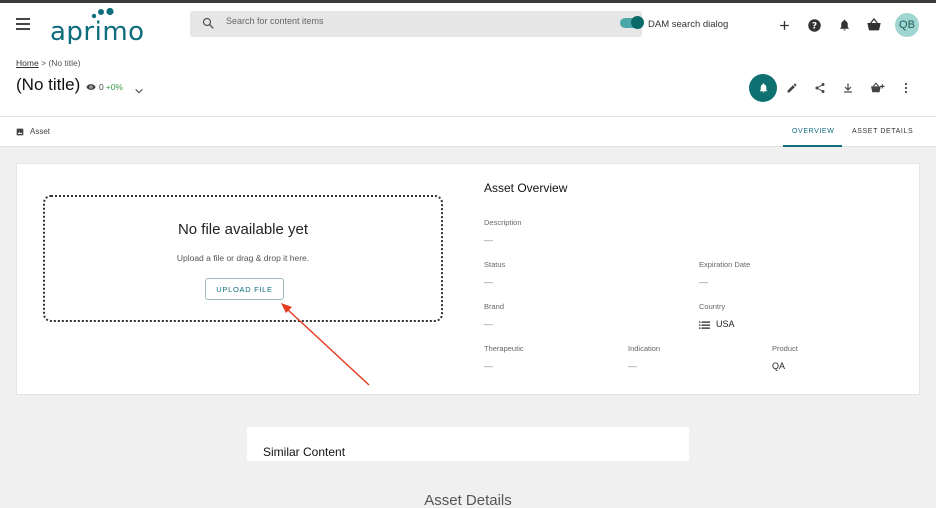  Describe the element at coordinates (848, 88) in the screenshot. I see `download-icon` at that location.